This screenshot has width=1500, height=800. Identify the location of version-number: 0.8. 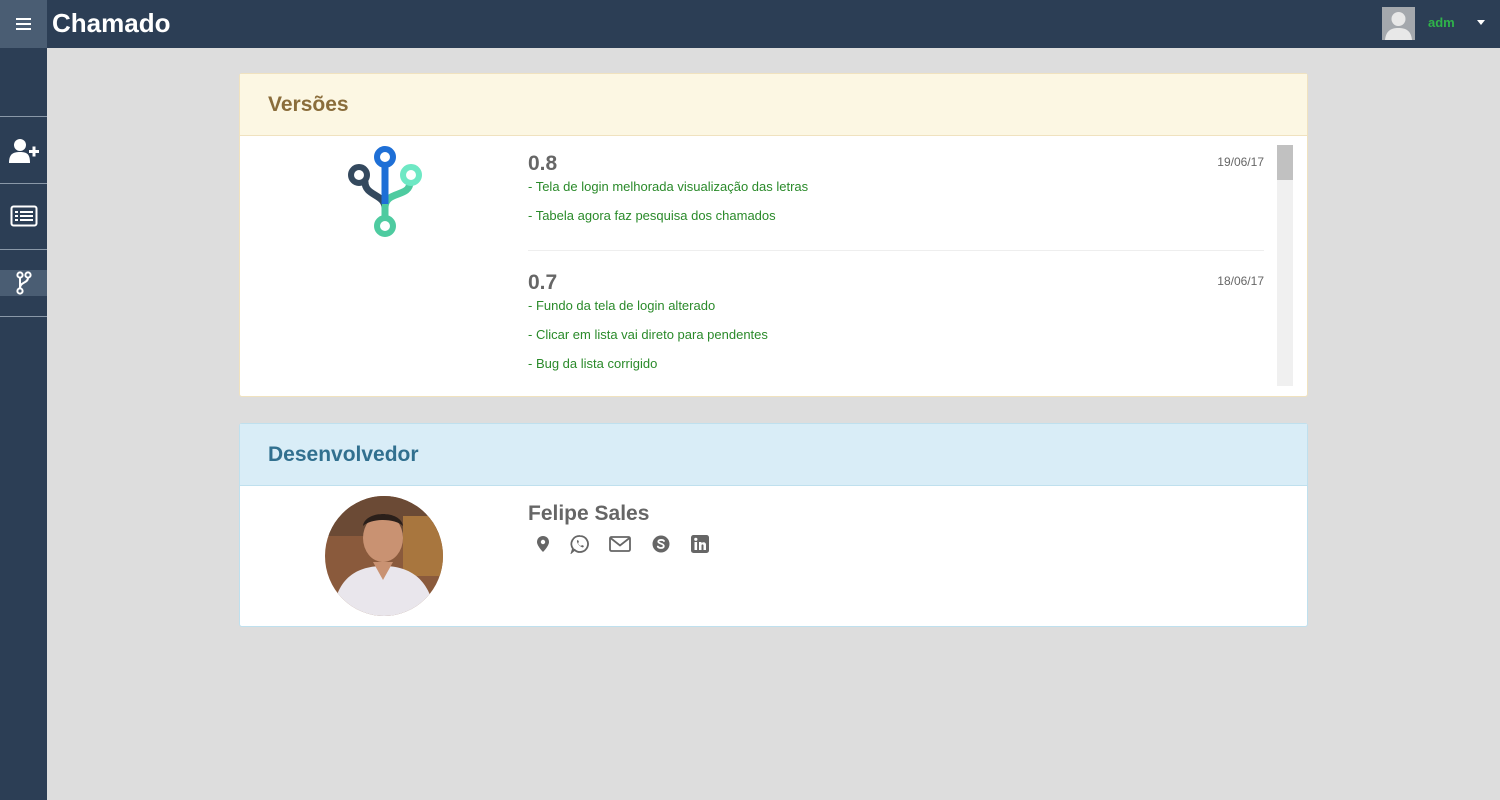
(543, 163).